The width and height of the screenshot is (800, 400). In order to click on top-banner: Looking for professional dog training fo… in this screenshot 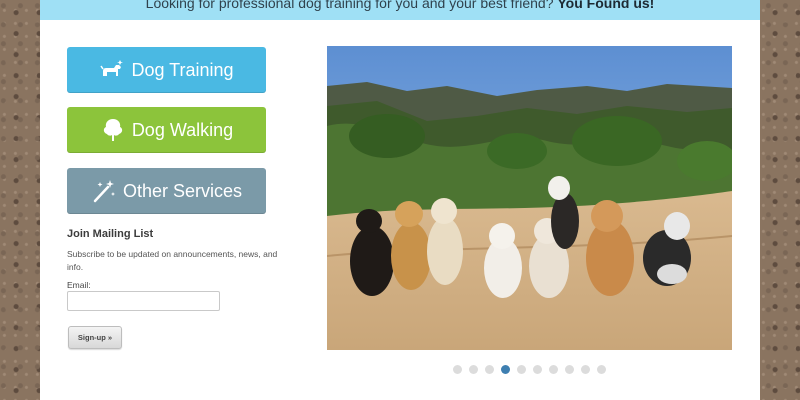, I will do `click(400, 10)`.